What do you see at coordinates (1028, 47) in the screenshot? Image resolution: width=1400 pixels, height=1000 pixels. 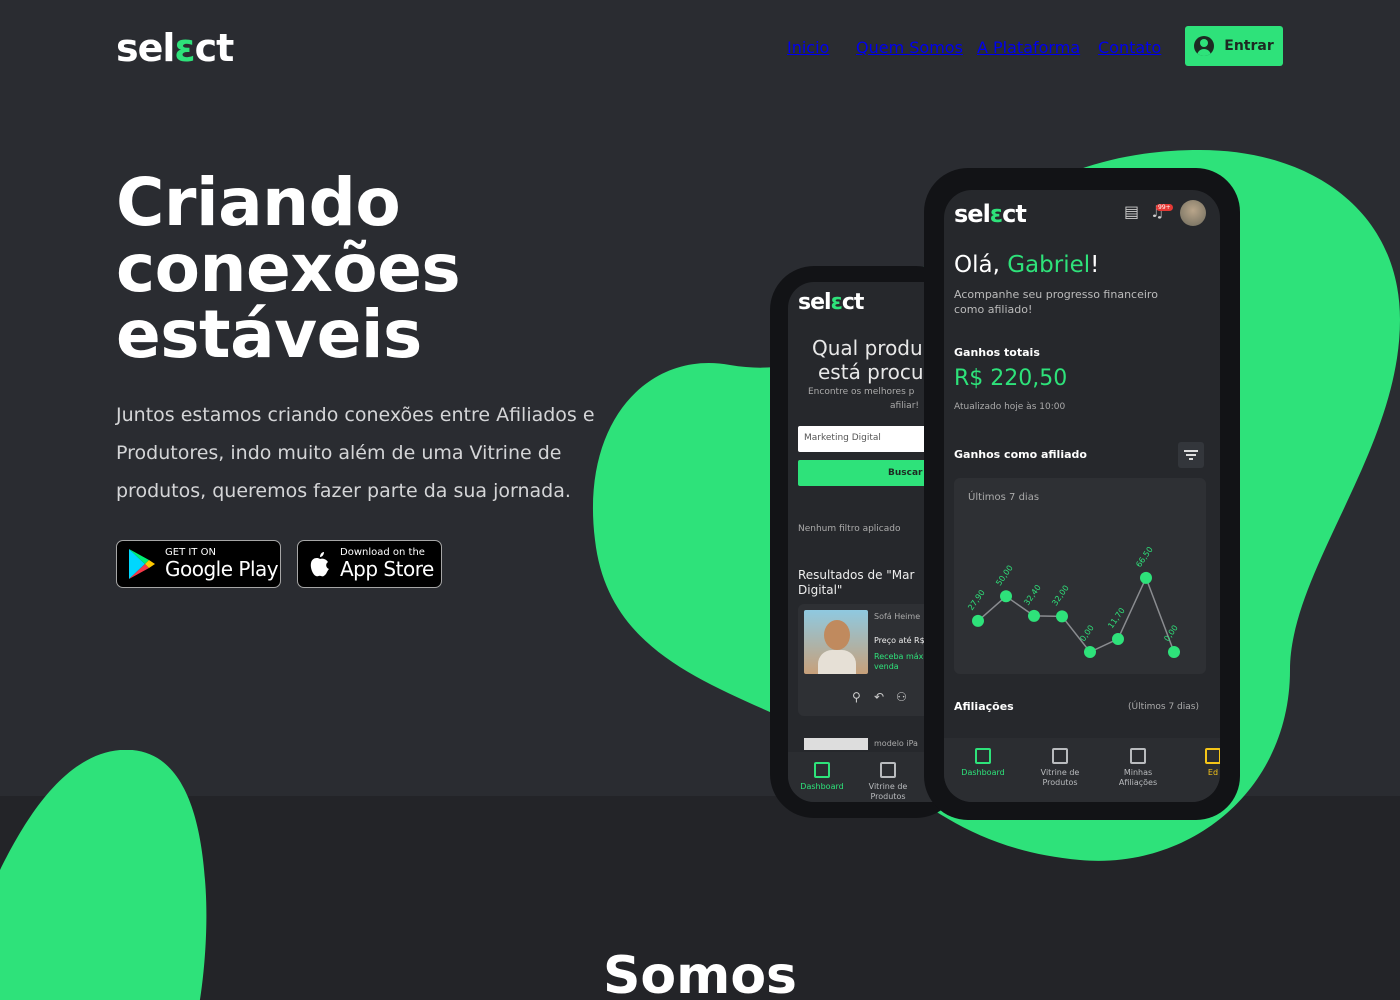 I see `nav-a-plataforma: A Plataforma` at bounding box center [1028, 47].